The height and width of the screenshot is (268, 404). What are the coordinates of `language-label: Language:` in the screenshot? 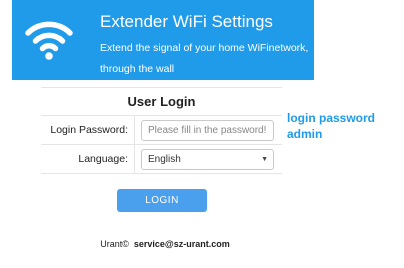 It's located at (88, 159).